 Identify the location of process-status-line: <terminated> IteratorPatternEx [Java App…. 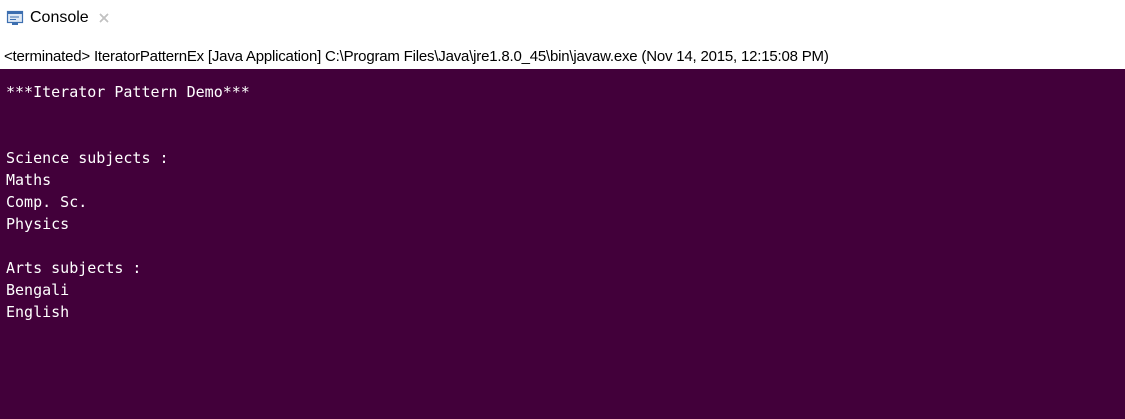
(416, 56).